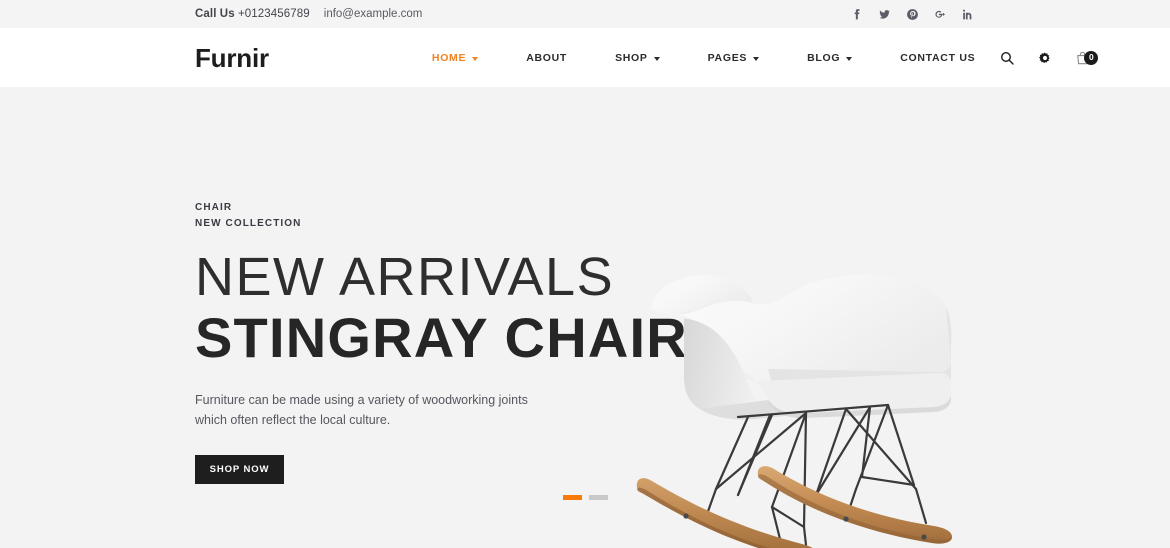 This screenshot has width=1170, height=548. Describe the element at coordinates (968, 14) in the screenshot. I see `linkedin-icon` at that location.